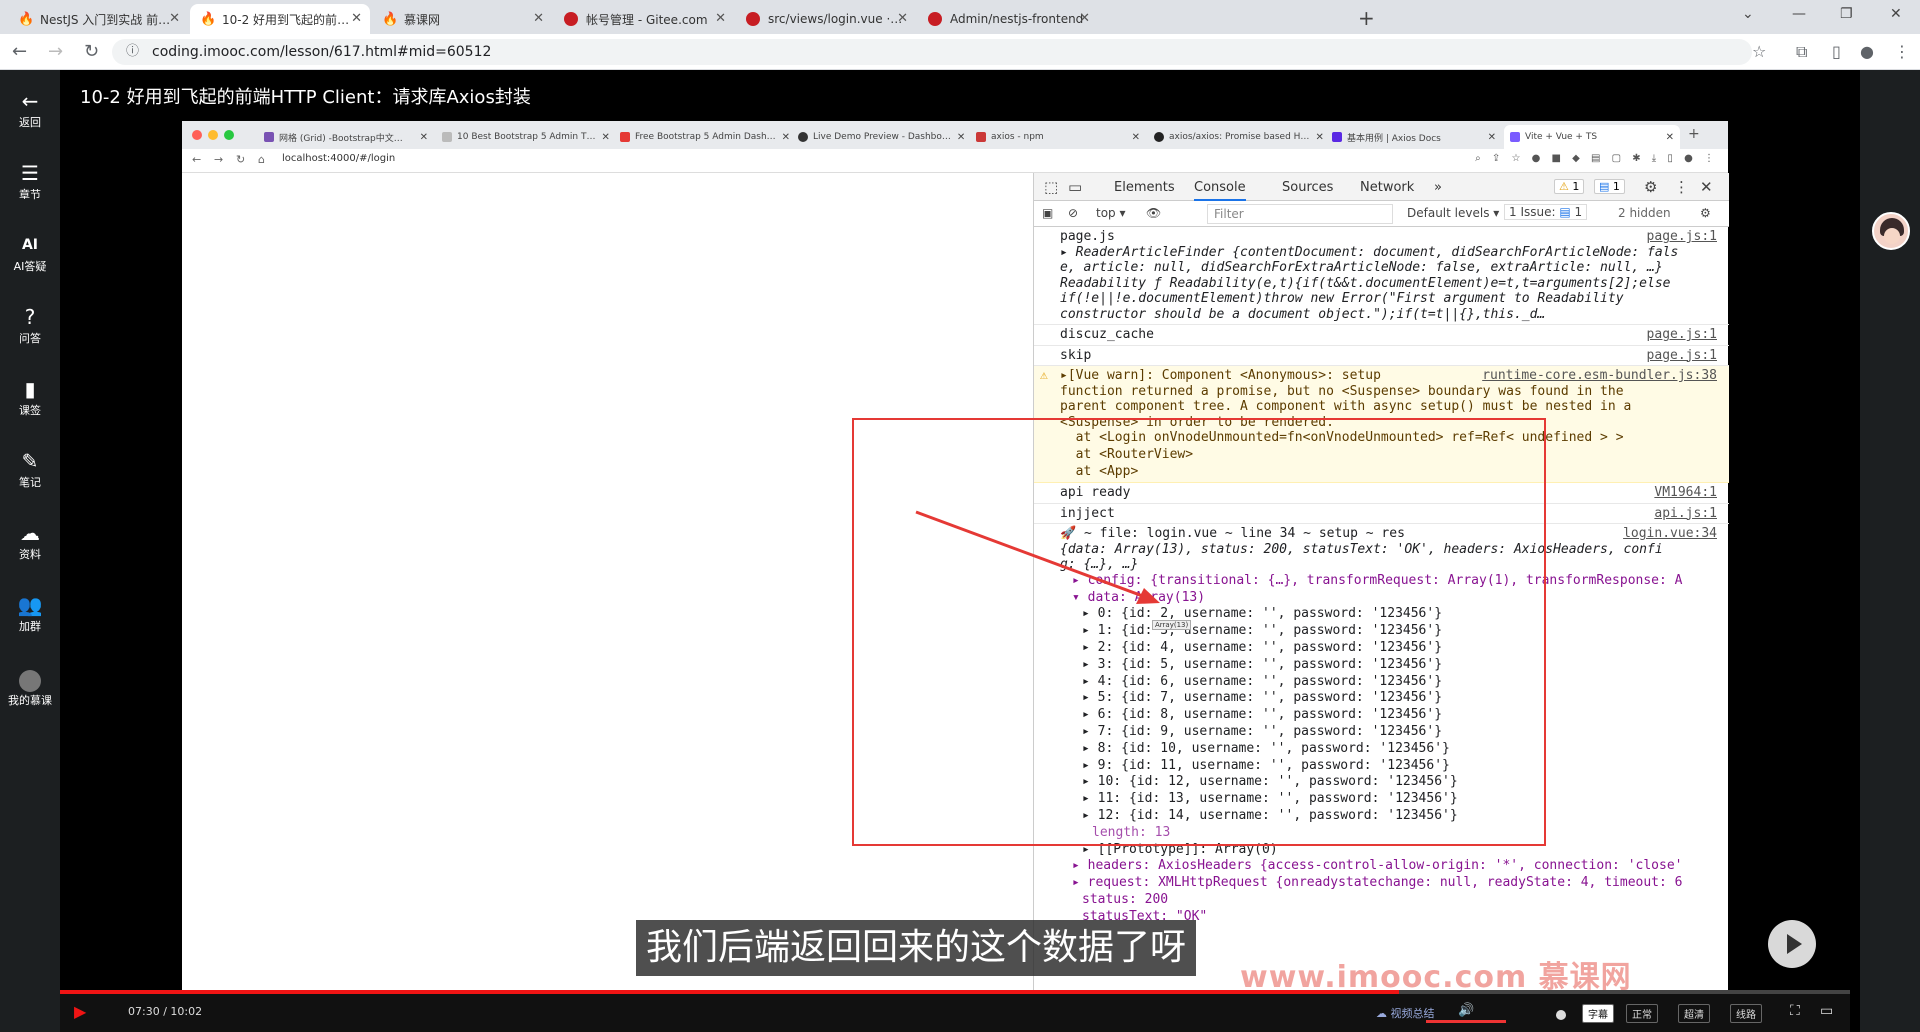  I want to click on rail-item-back: ← 返回, so click(30, 109).